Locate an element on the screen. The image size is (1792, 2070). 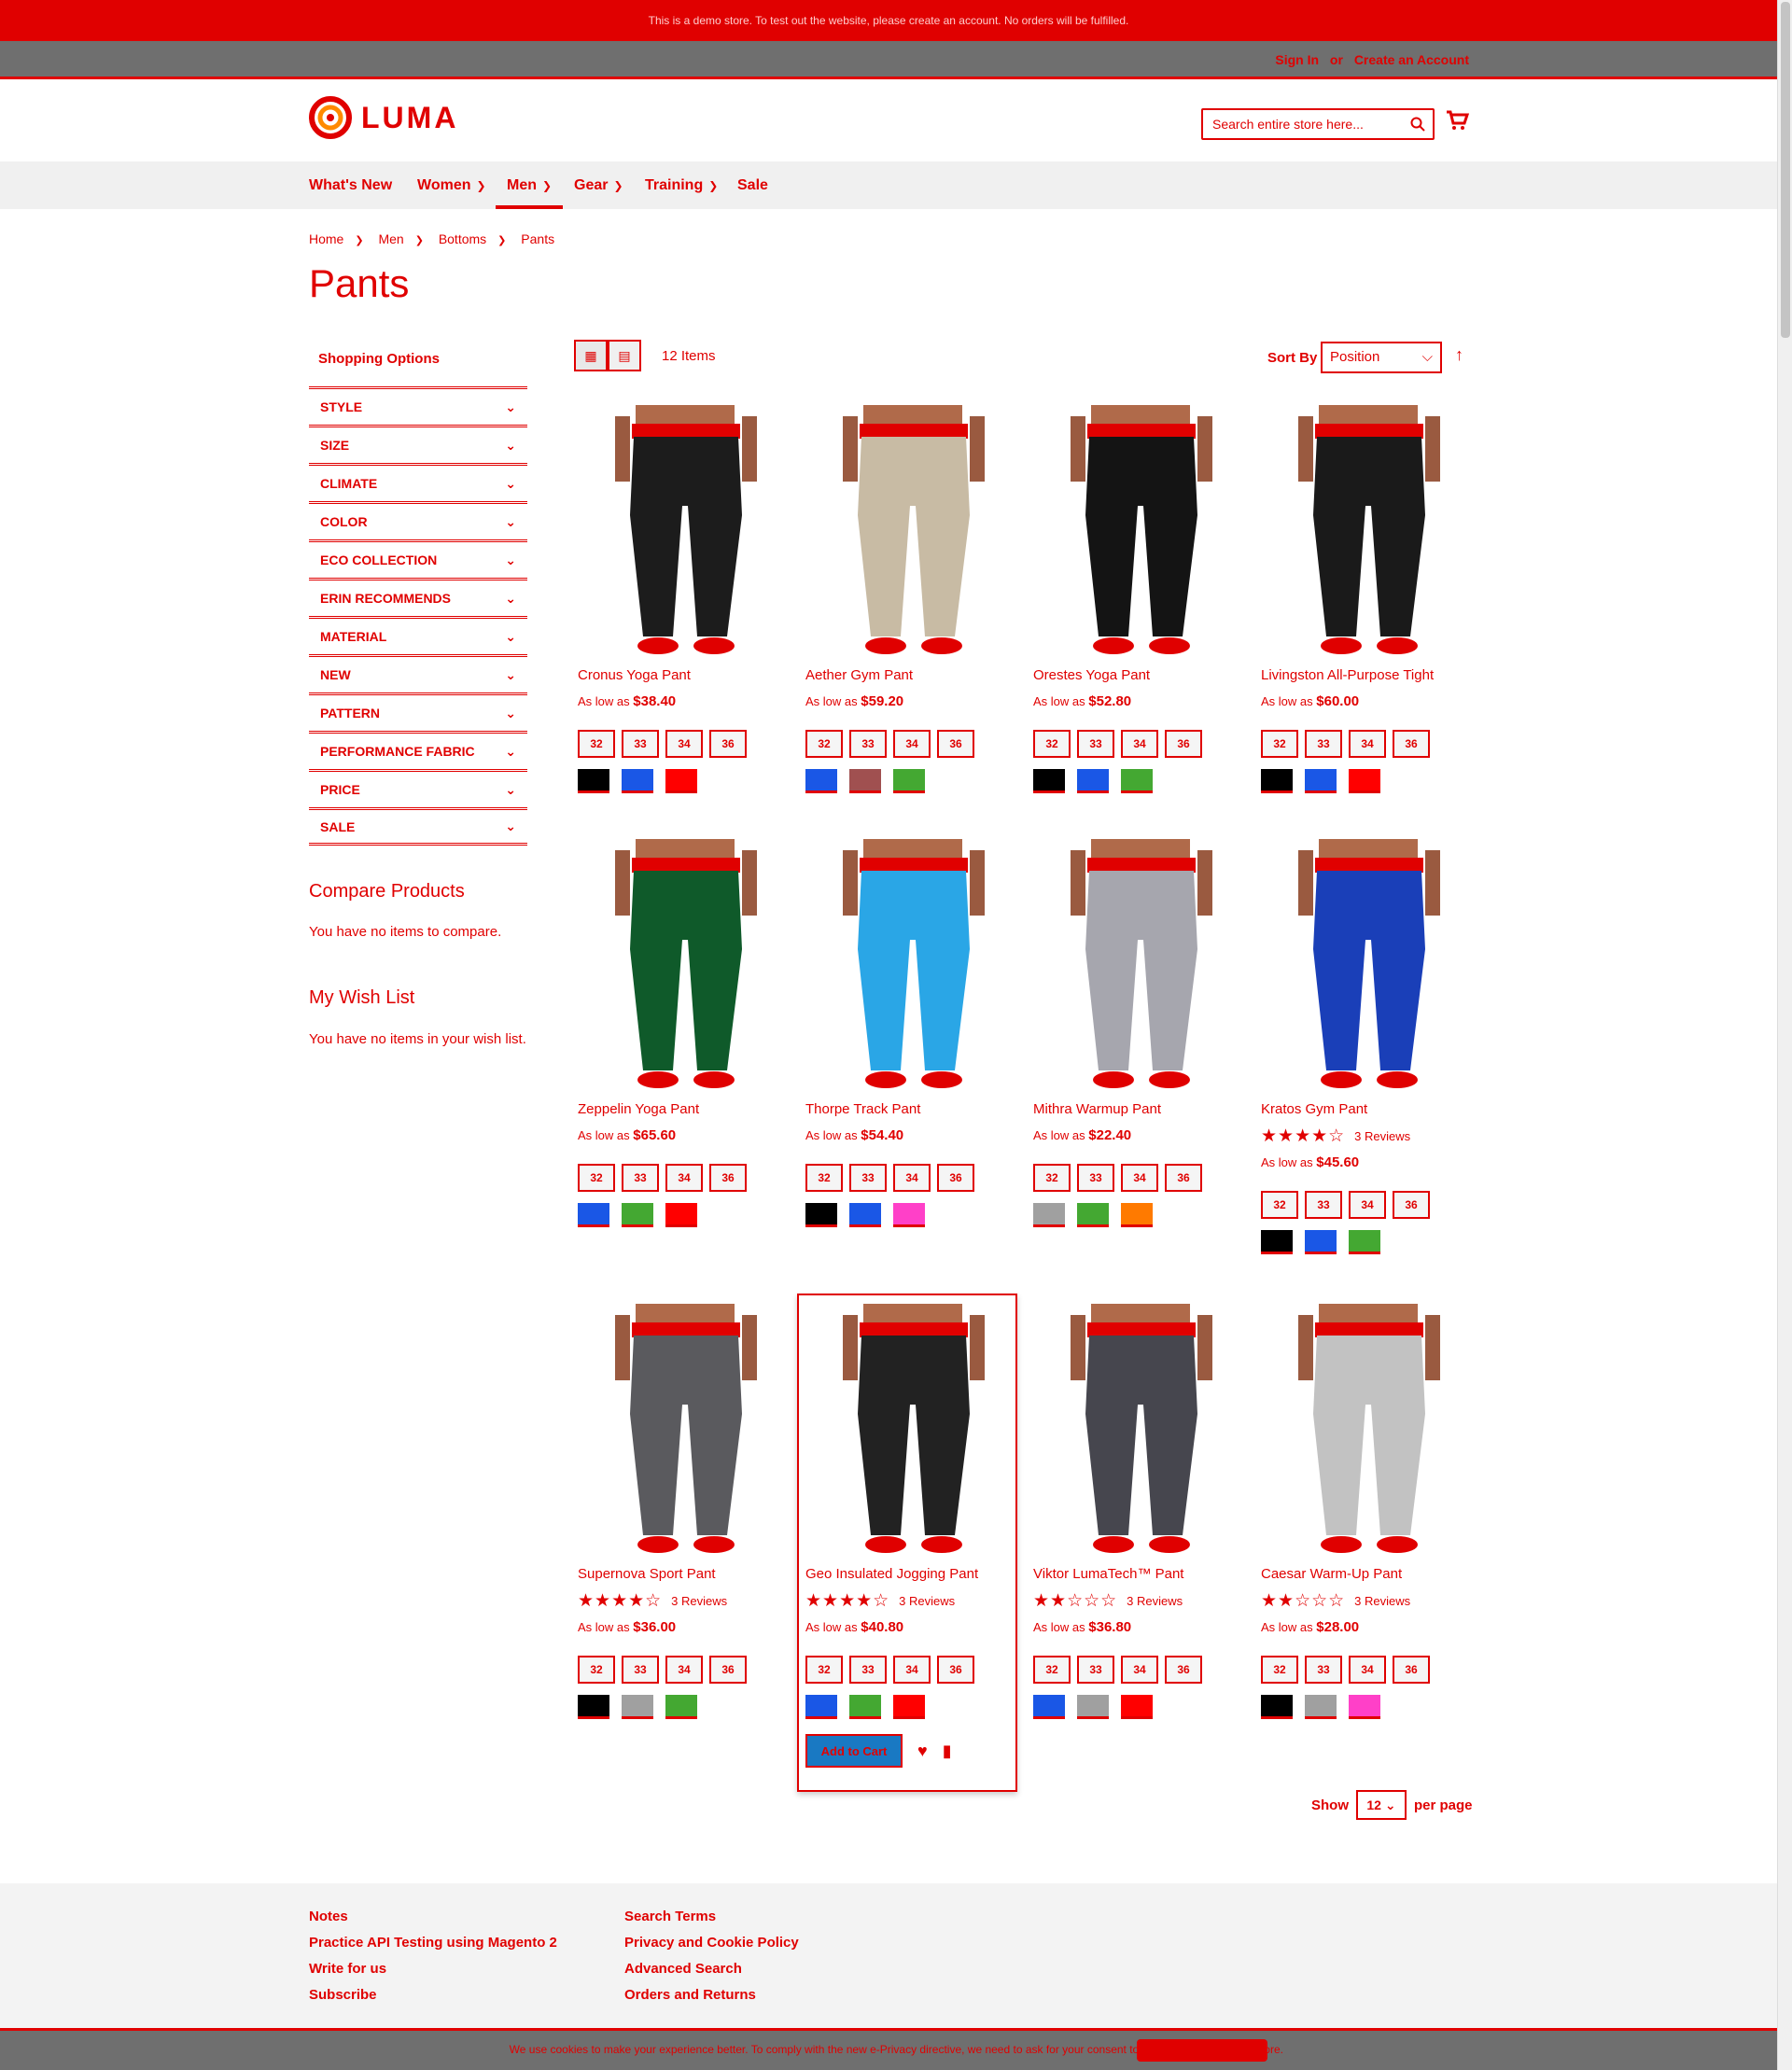
breadcrumb-bottoms: Bottoms is located at coordinates (462, 238).